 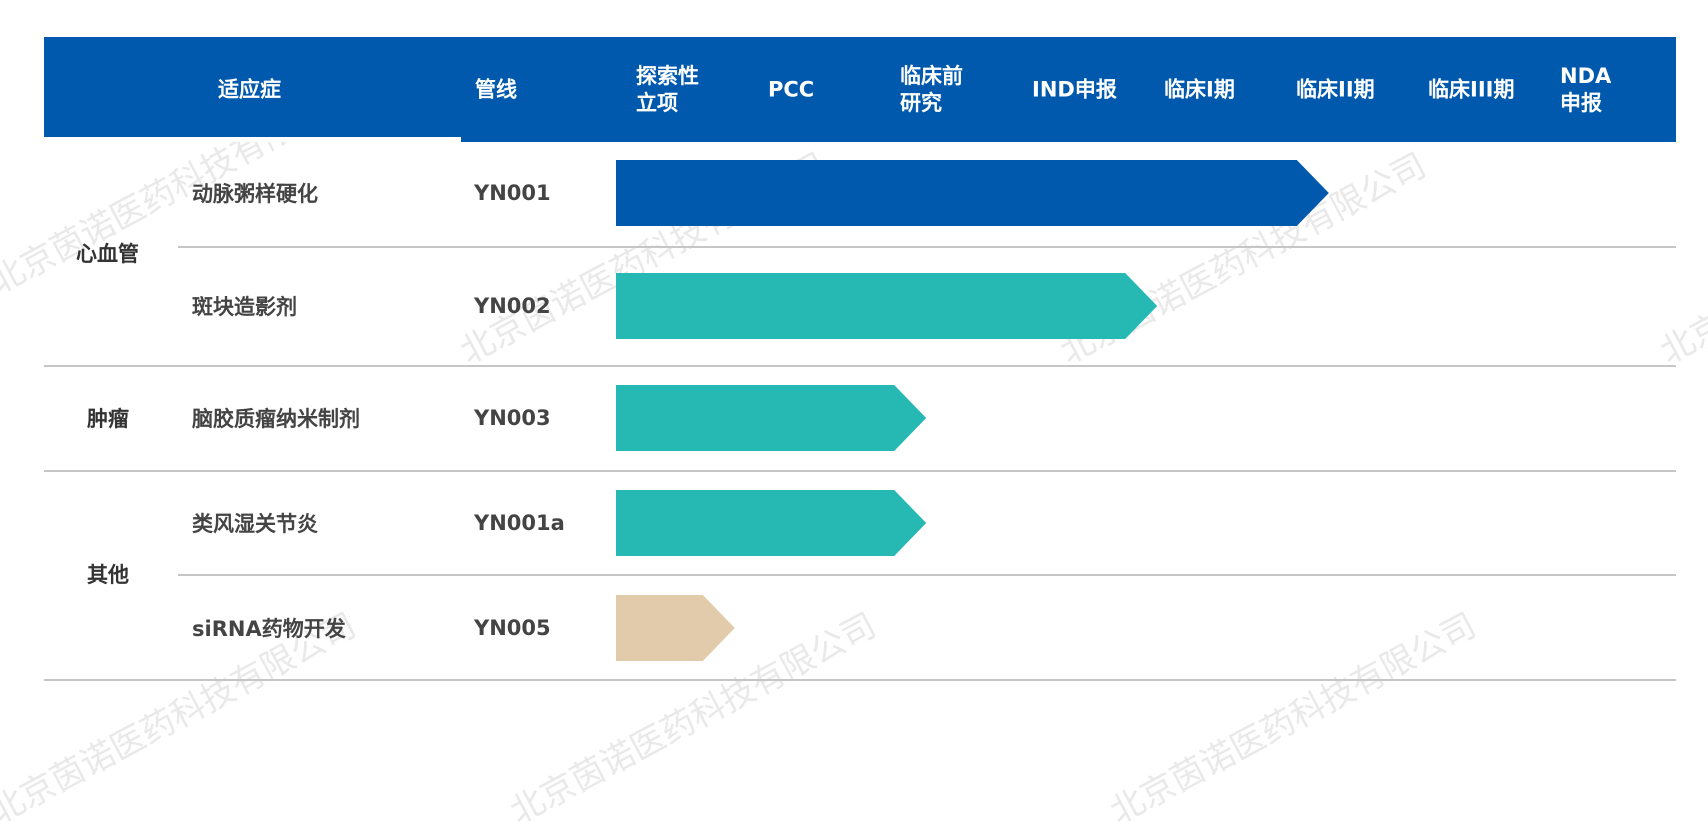 What do you see at coordinates (771, 523) in the screenshot?
I see `progress-bar-yn001a` at bounding box center [771, 523].